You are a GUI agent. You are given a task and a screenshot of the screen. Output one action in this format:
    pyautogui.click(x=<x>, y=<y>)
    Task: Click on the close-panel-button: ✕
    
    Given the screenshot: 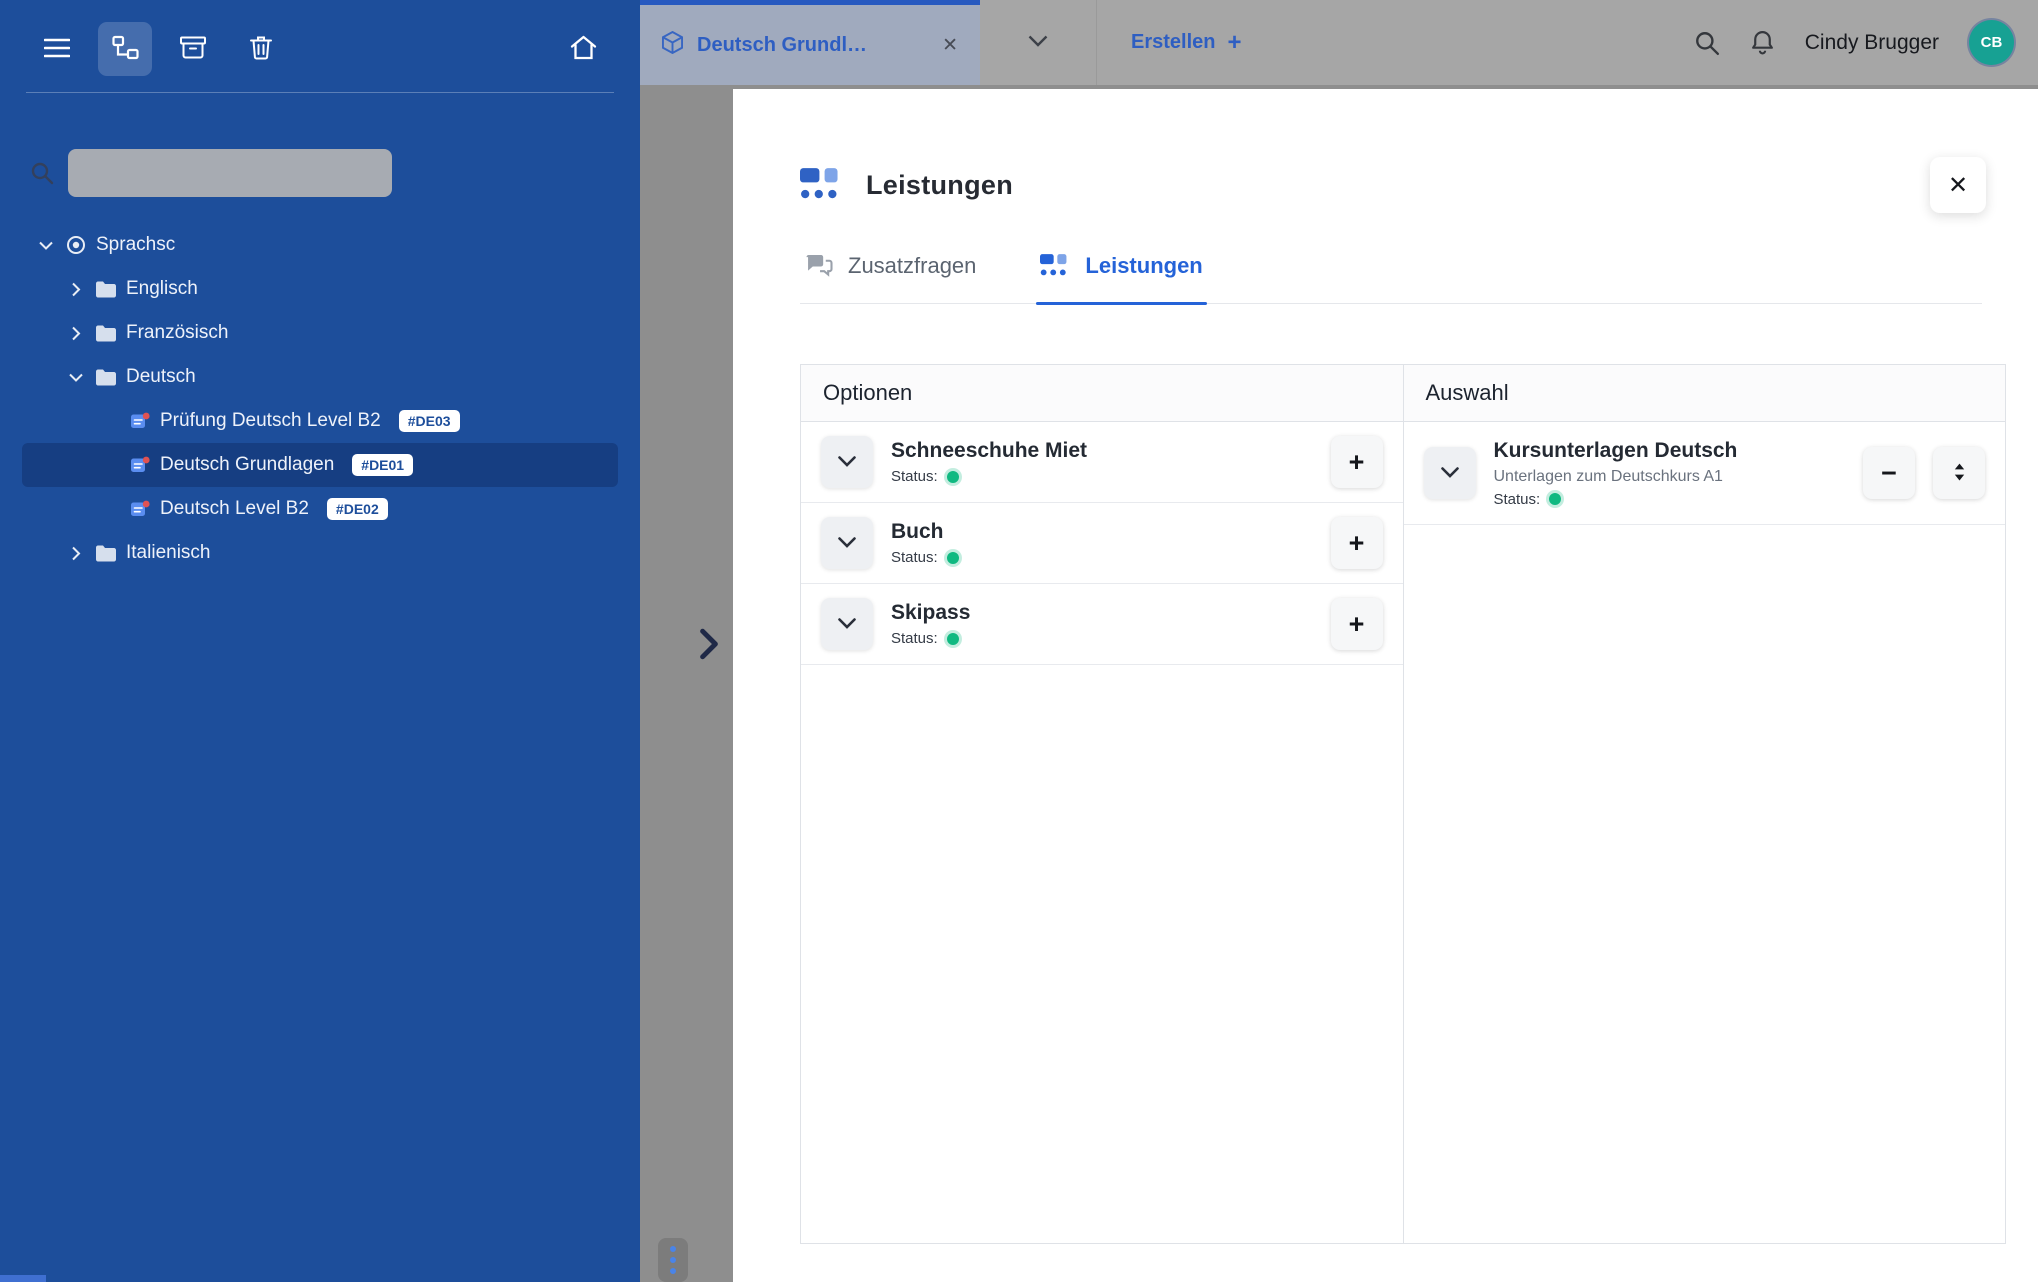 What is the action you would take?
    pyautogui.click(x=1958, y=185)
    